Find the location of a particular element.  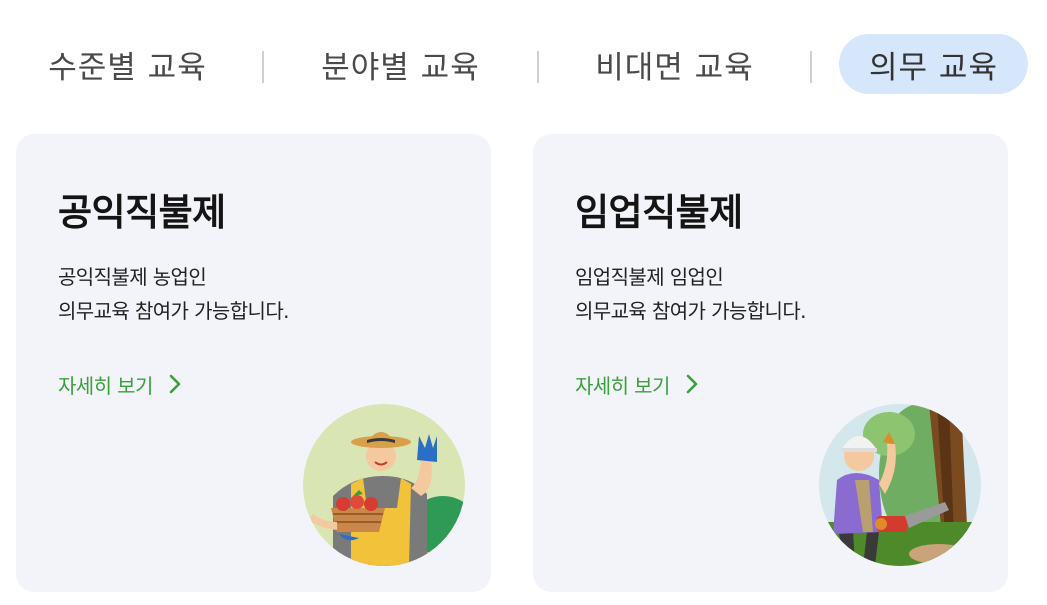

farmer-illustration is located at coordinates (384, 485).